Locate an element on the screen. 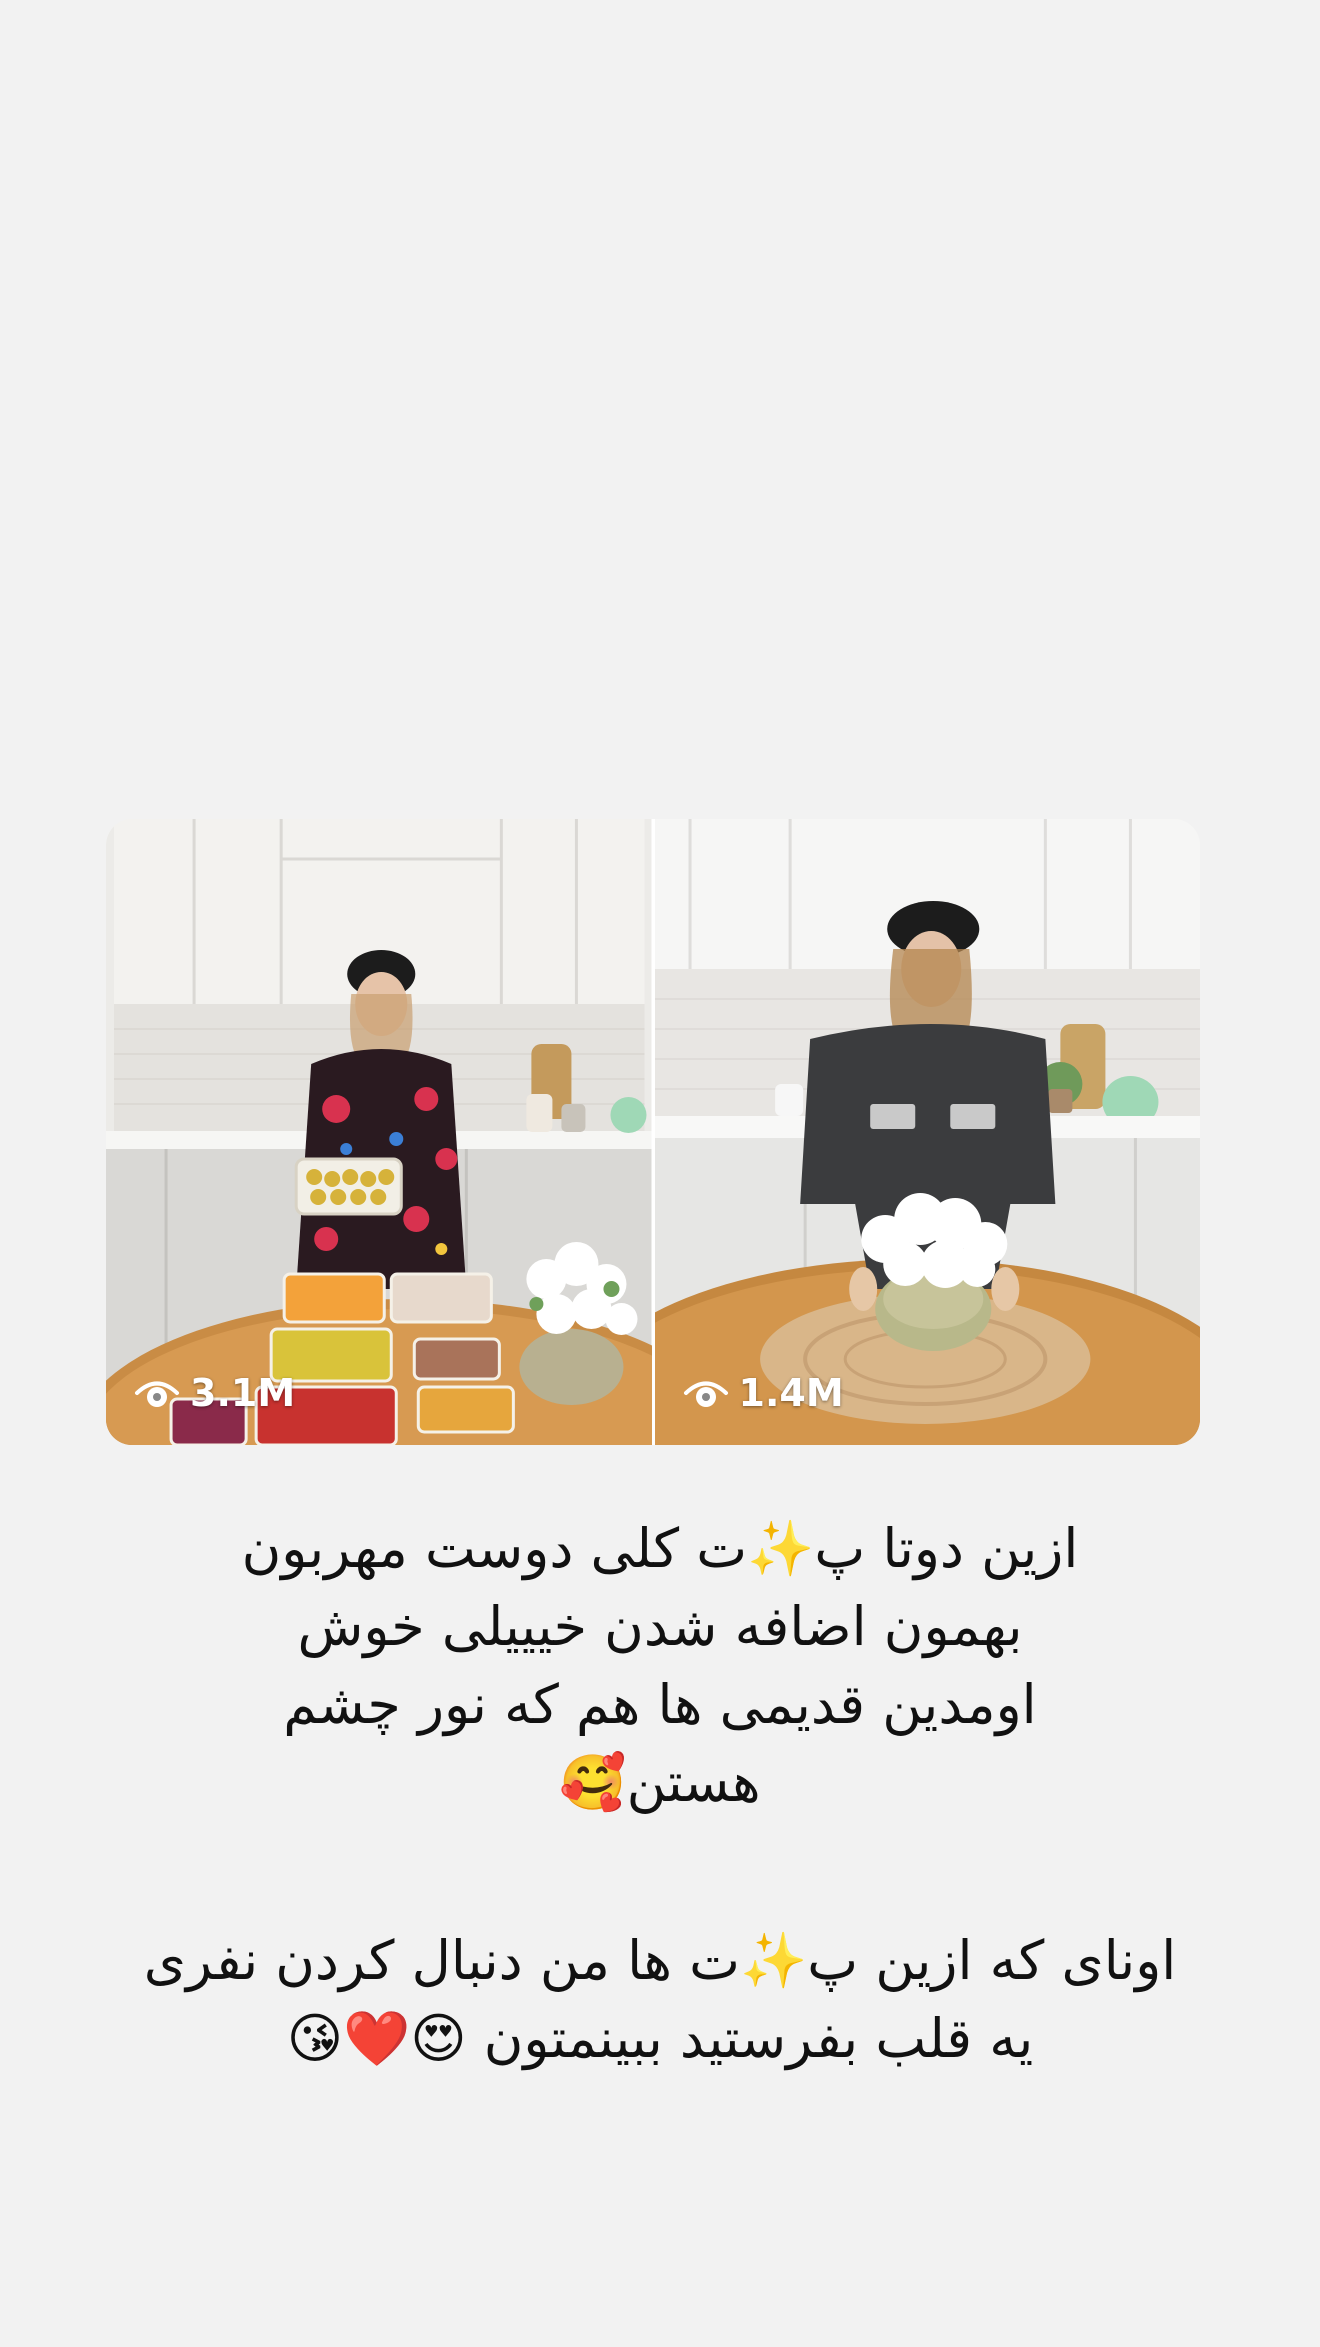  caption-line: اونای که ازین پ✨ت ها من دنبال کردن نفری is located at coordinates (660, 1960).